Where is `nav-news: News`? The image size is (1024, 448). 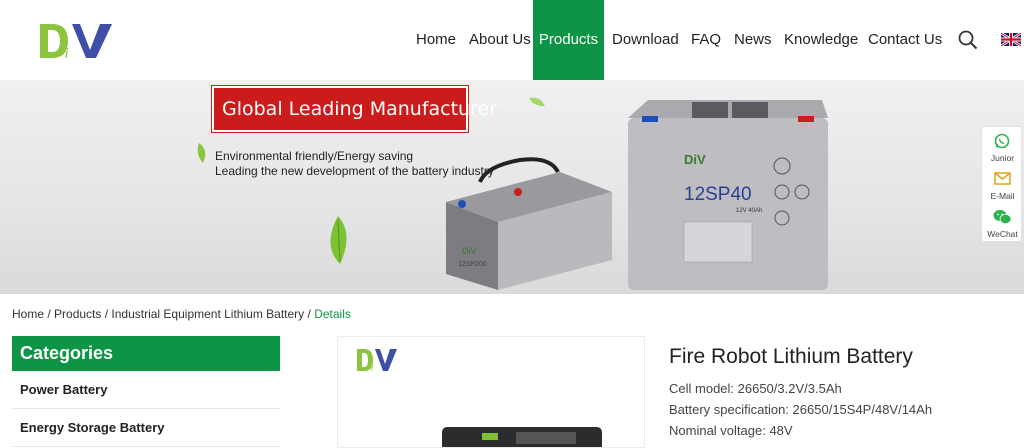
nav-news: News is located at coordinates (753, 40).